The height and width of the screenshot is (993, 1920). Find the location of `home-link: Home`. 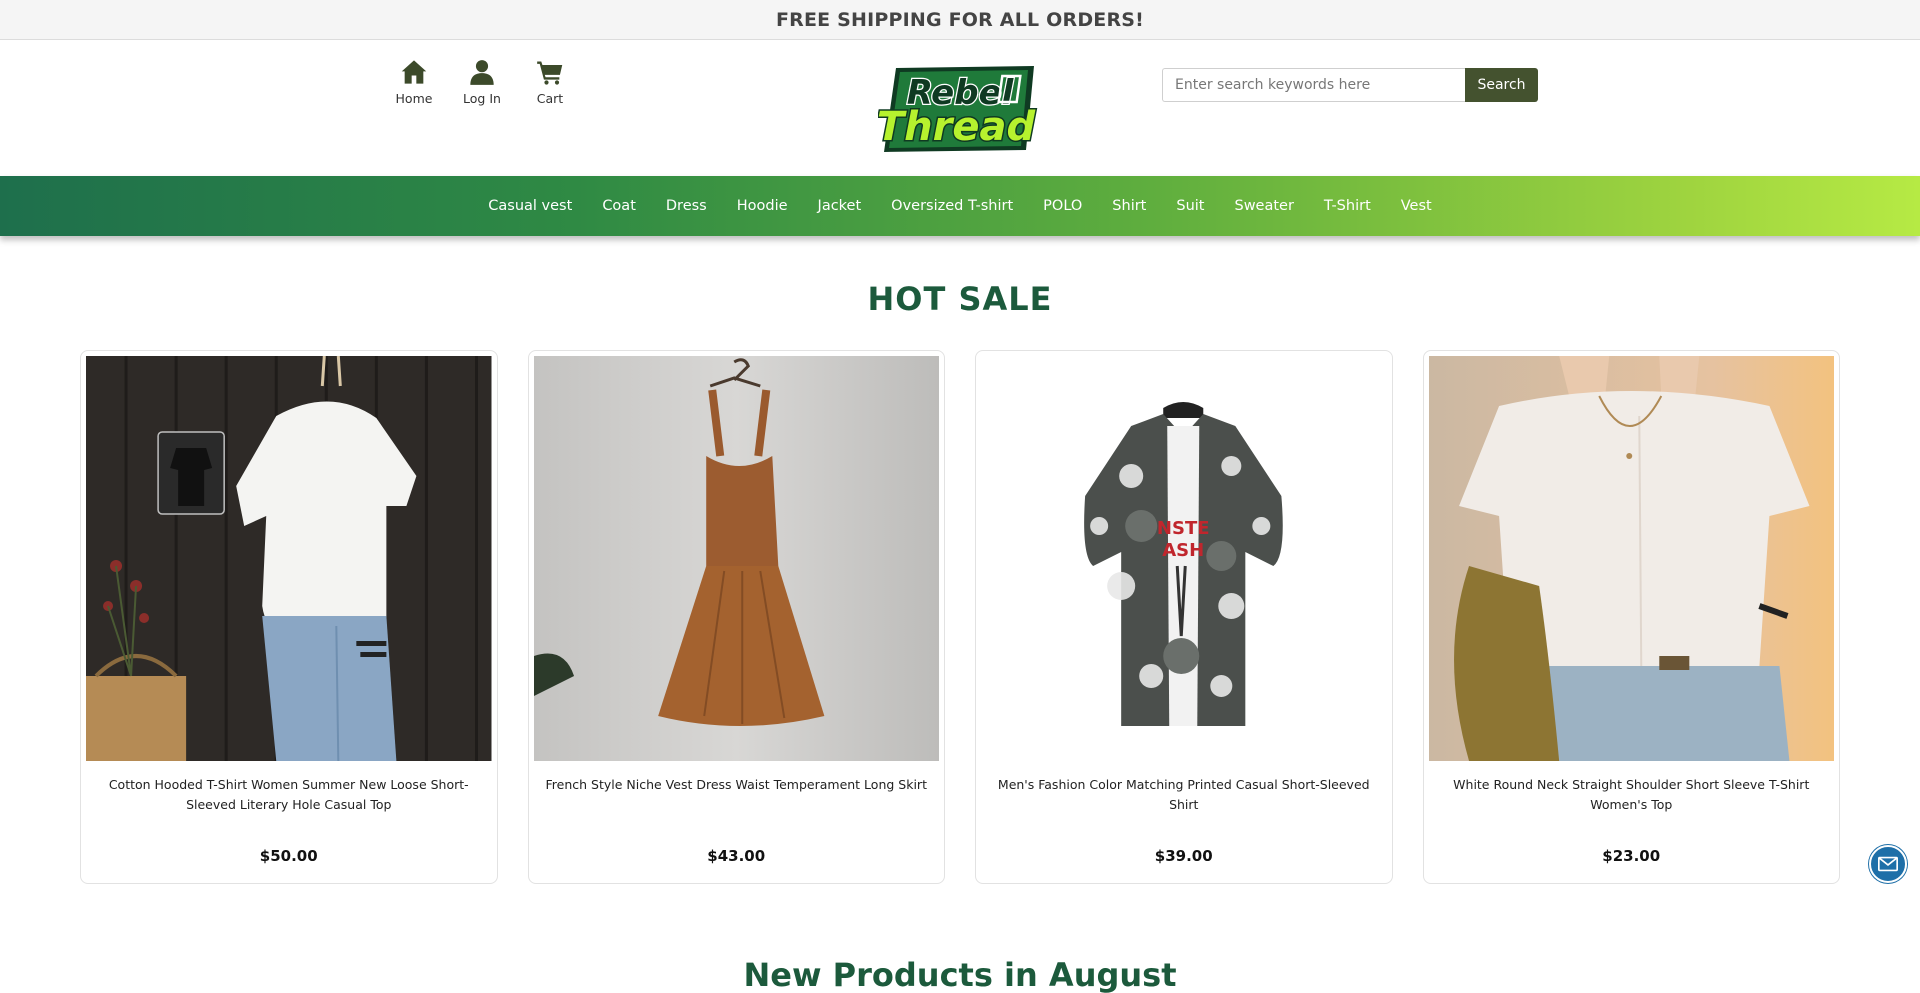

home-link: Home is located at coordinates (414, 82).